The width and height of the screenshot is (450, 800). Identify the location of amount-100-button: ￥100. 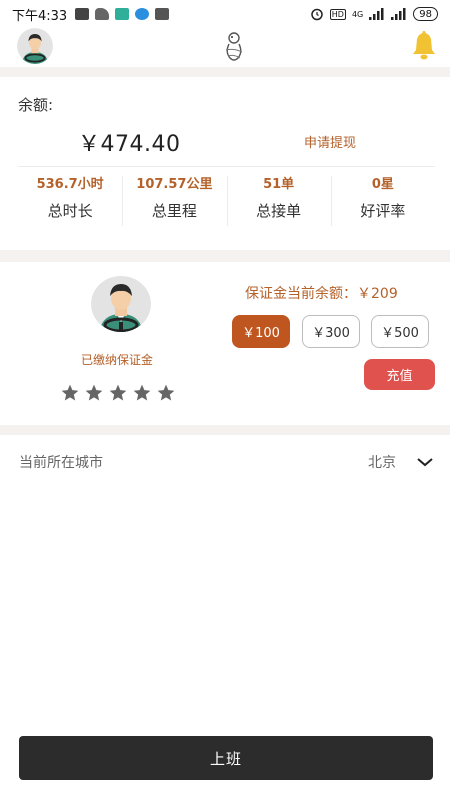
(261, 331).